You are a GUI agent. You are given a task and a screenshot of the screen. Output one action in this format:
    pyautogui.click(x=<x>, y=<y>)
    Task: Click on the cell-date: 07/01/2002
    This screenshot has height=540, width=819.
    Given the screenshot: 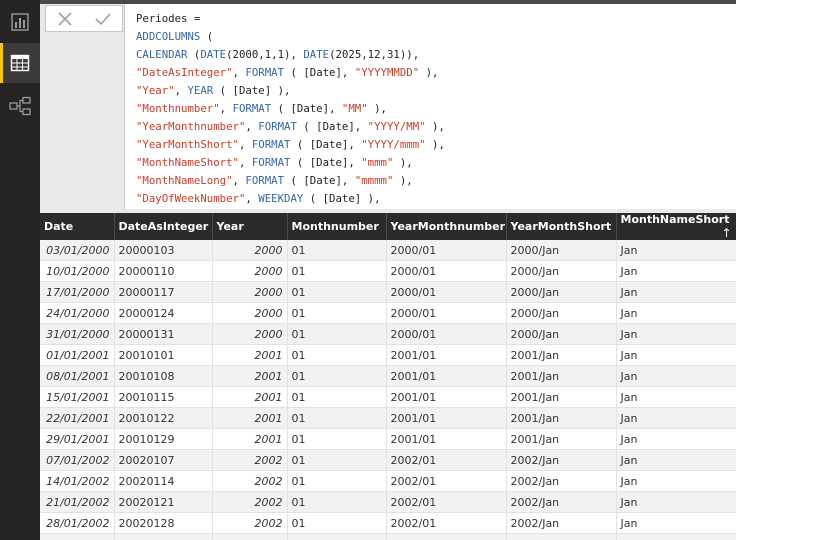 What is the action you would take?
    pyautogui.click(x=77, y=460)
    